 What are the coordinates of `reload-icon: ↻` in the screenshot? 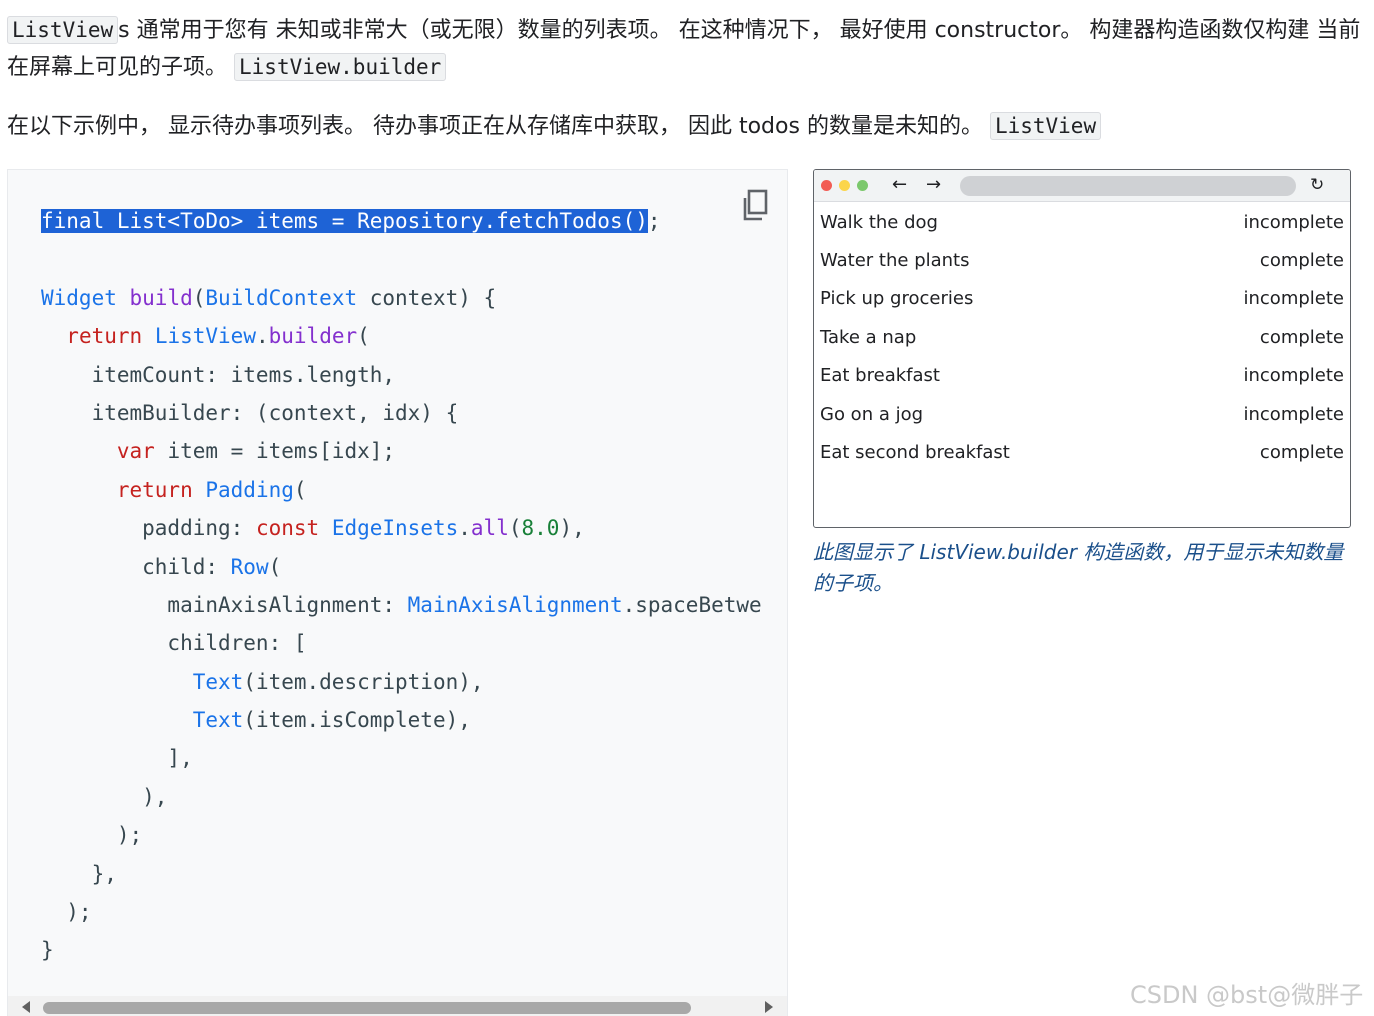 It's located at (1317, 185).